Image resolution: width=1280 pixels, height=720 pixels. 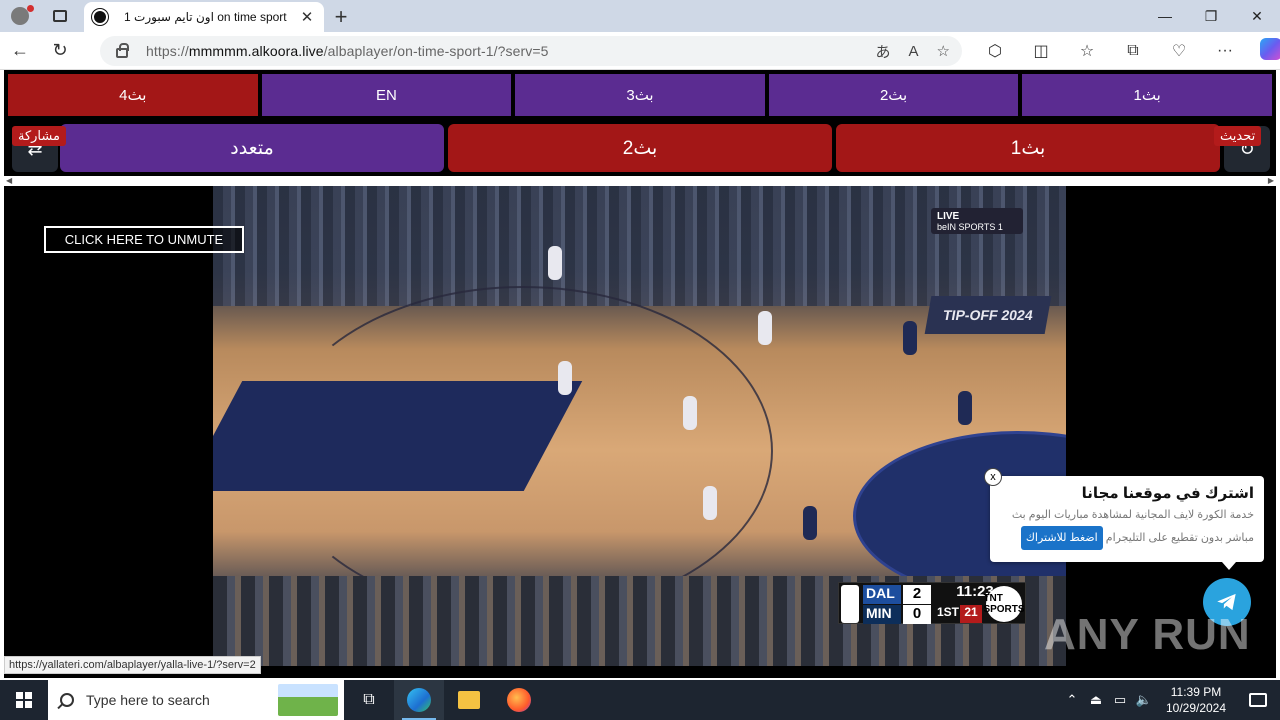 What do you see at coordinates (39, 136) in the screenshot?
I see `share-label: مشاركة` at bounding box center [39, 136].